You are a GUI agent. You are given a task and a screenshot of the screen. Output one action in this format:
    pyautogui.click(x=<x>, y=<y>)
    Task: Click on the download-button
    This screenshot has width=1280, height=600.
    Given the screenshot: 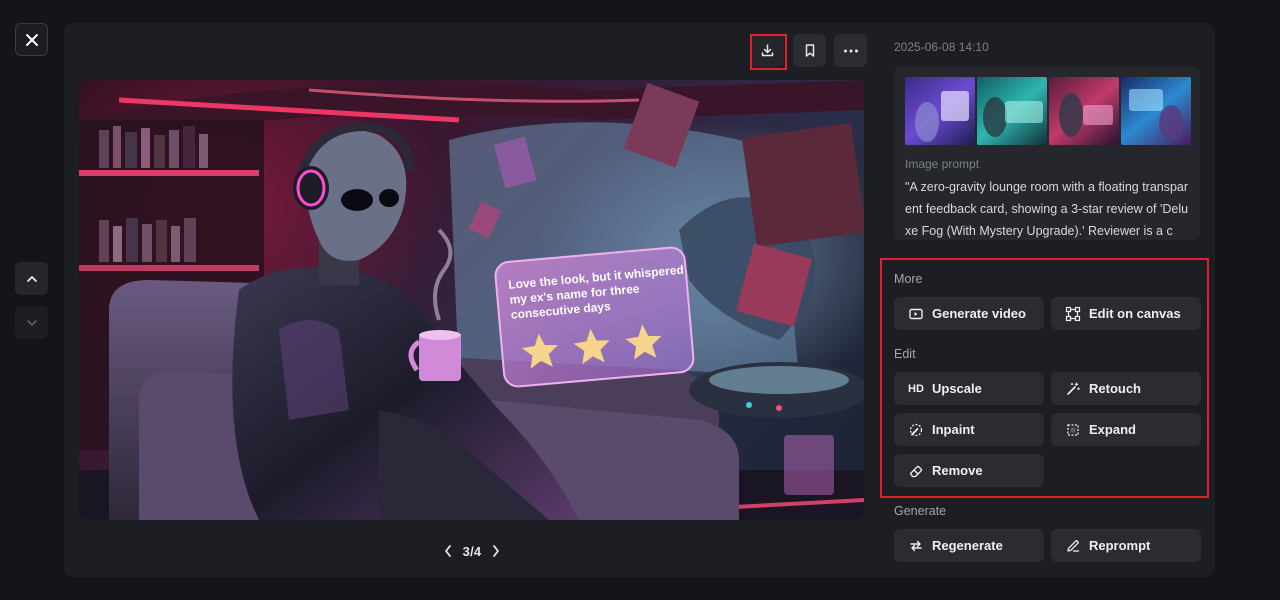 What is the action you would take?
    pyautogui.click(x=767, y=50)
    